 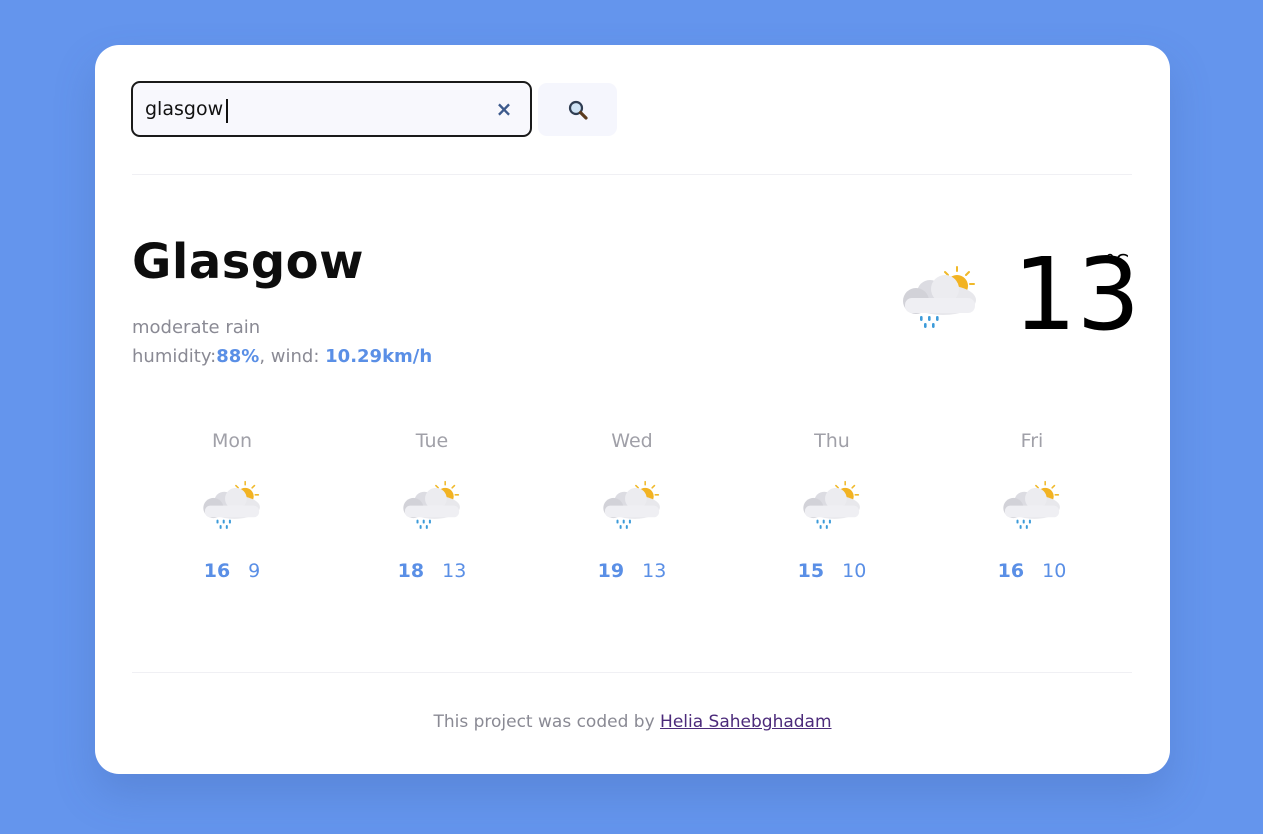 What do you see at coordinates (632, 672) in the screenshot?
I see `bottom-divider` at bounding box center [632, 672].